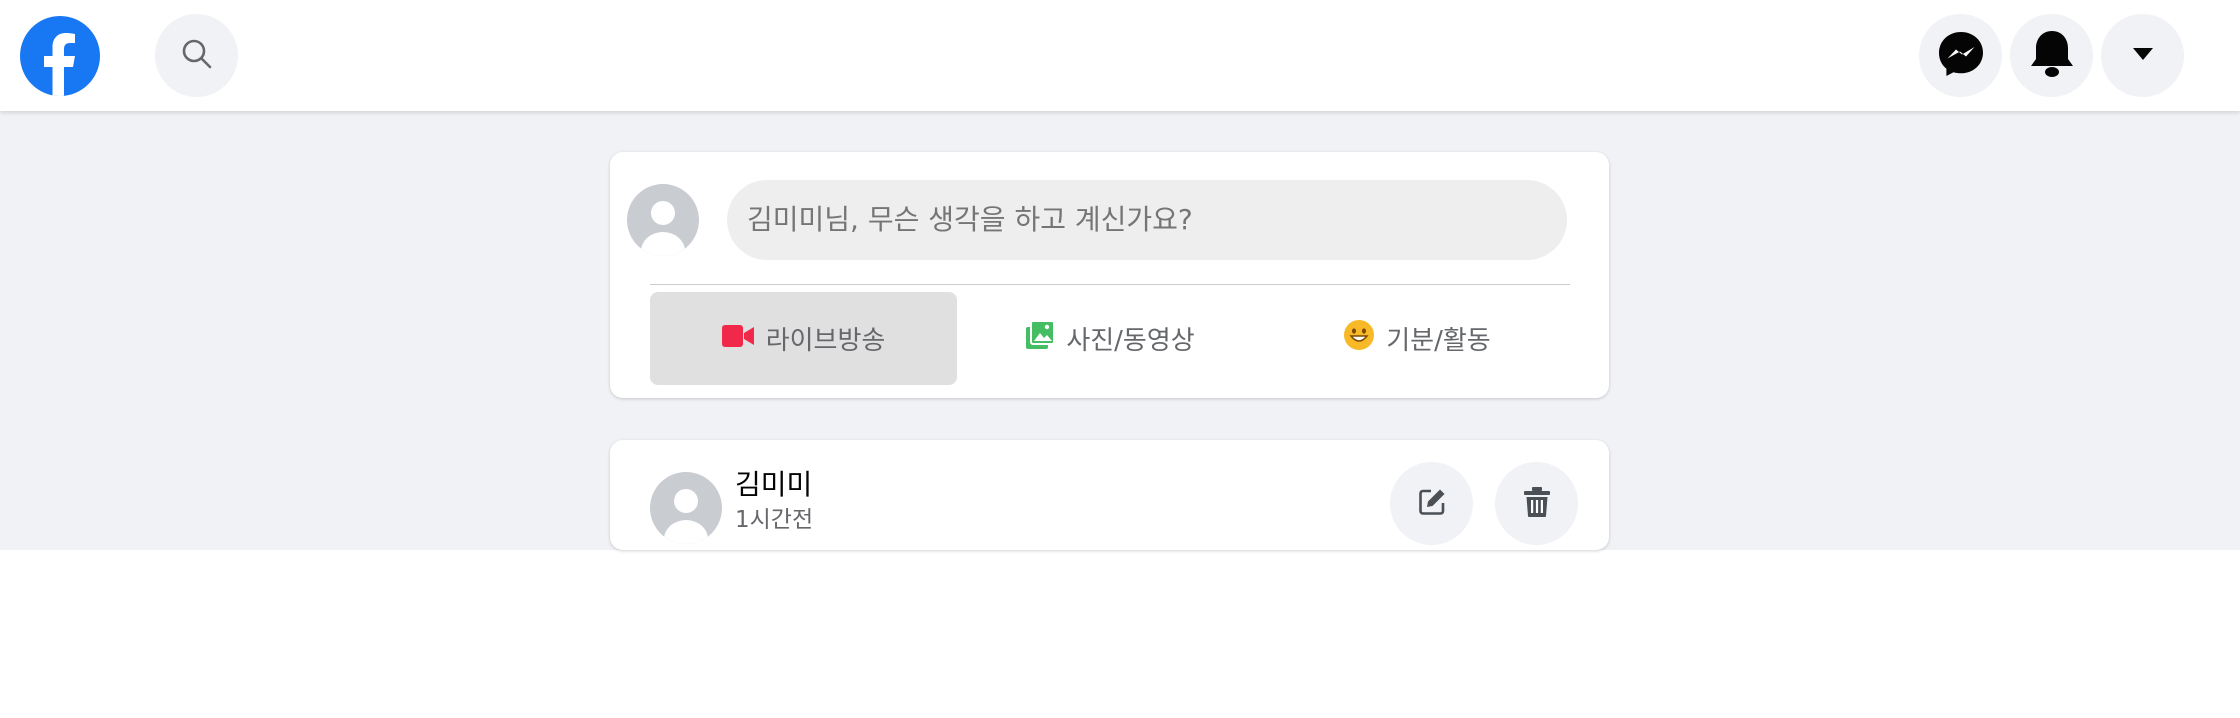 This screenshot has width=2240, height=718. I want to click on live-video-button: 라이브방송, so click(803, 338).